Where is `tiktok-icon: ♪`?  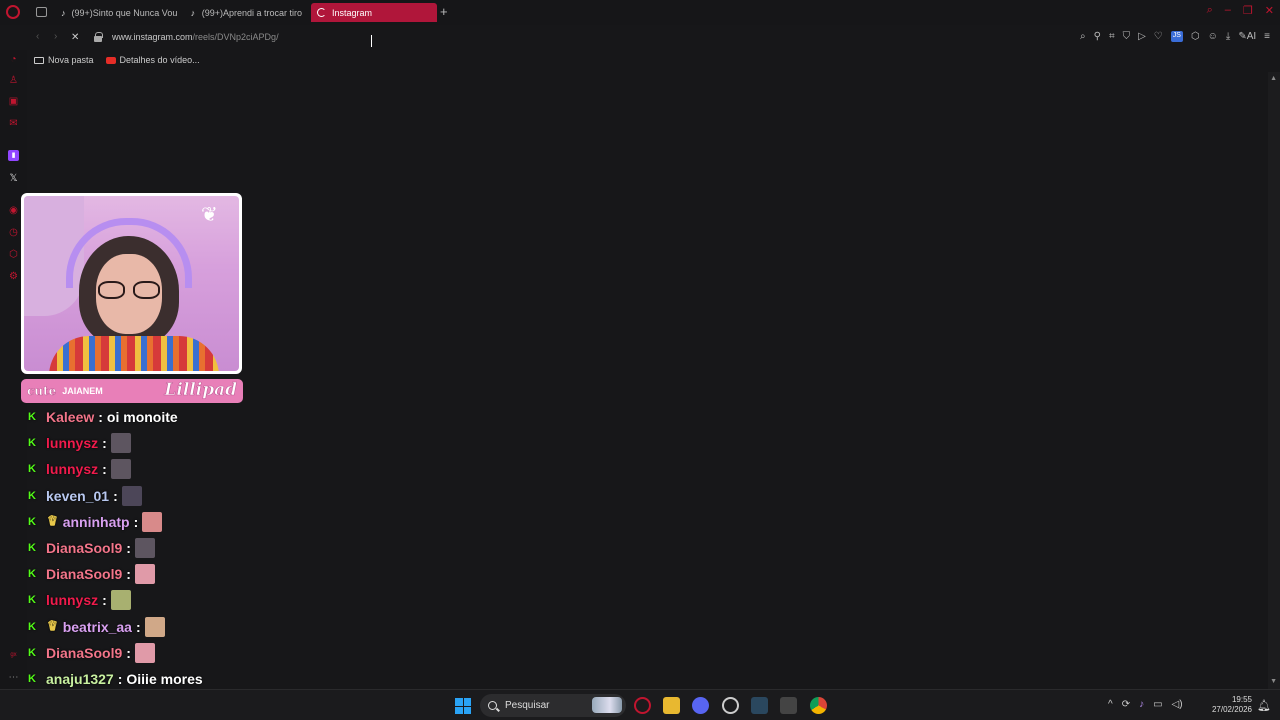
tiktok-icon: ♪ is located at coordinates (63, 12).